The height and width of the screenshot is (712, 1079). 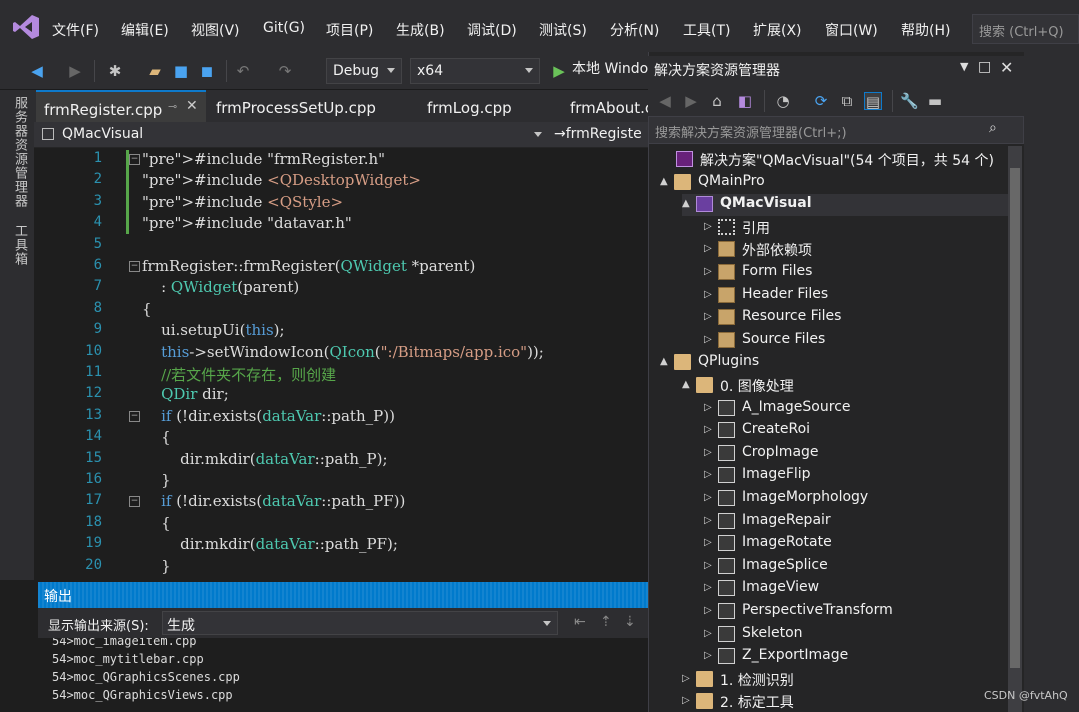 I want to click on new-item-icon: ✱, so click(x=115, y=71).